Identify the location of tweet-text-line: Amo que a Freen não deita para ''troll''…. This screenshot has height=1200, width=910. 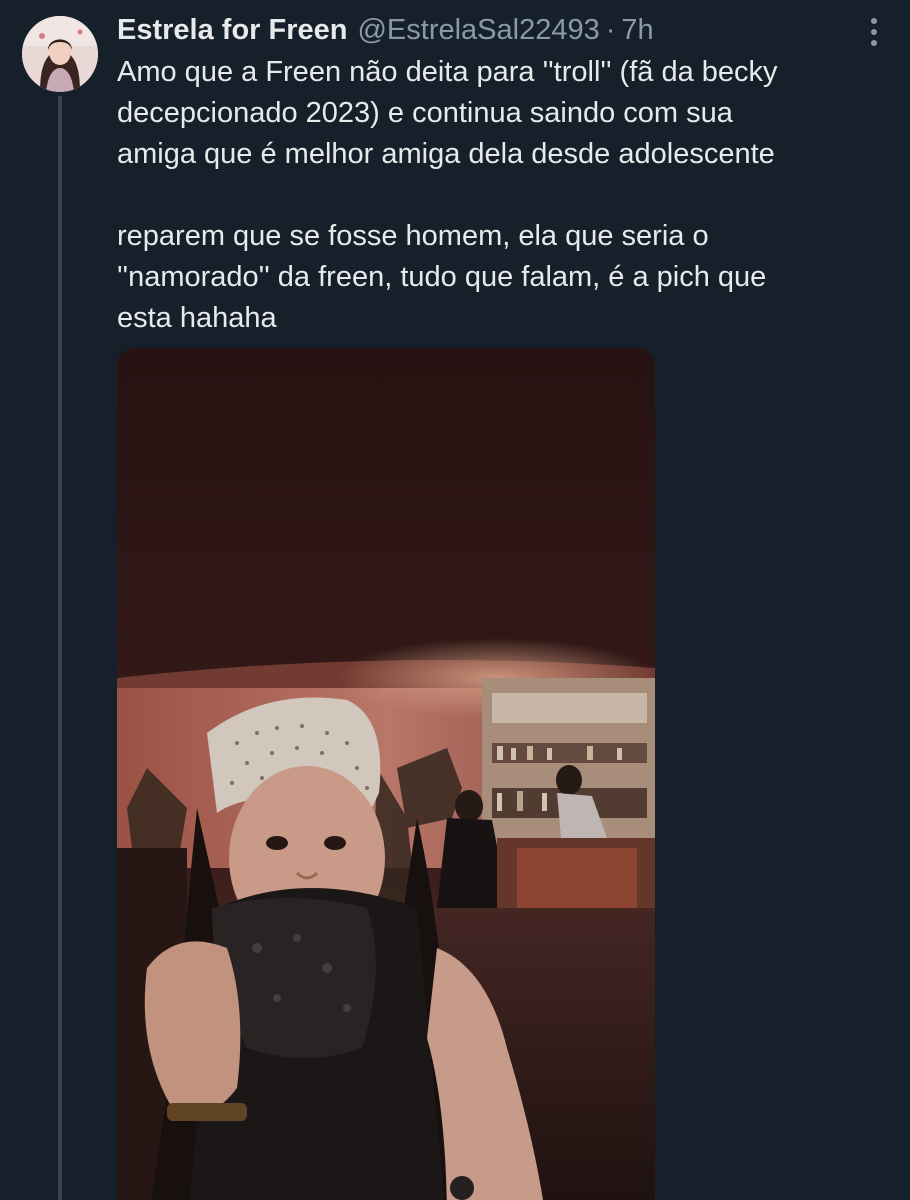
(447, 72).